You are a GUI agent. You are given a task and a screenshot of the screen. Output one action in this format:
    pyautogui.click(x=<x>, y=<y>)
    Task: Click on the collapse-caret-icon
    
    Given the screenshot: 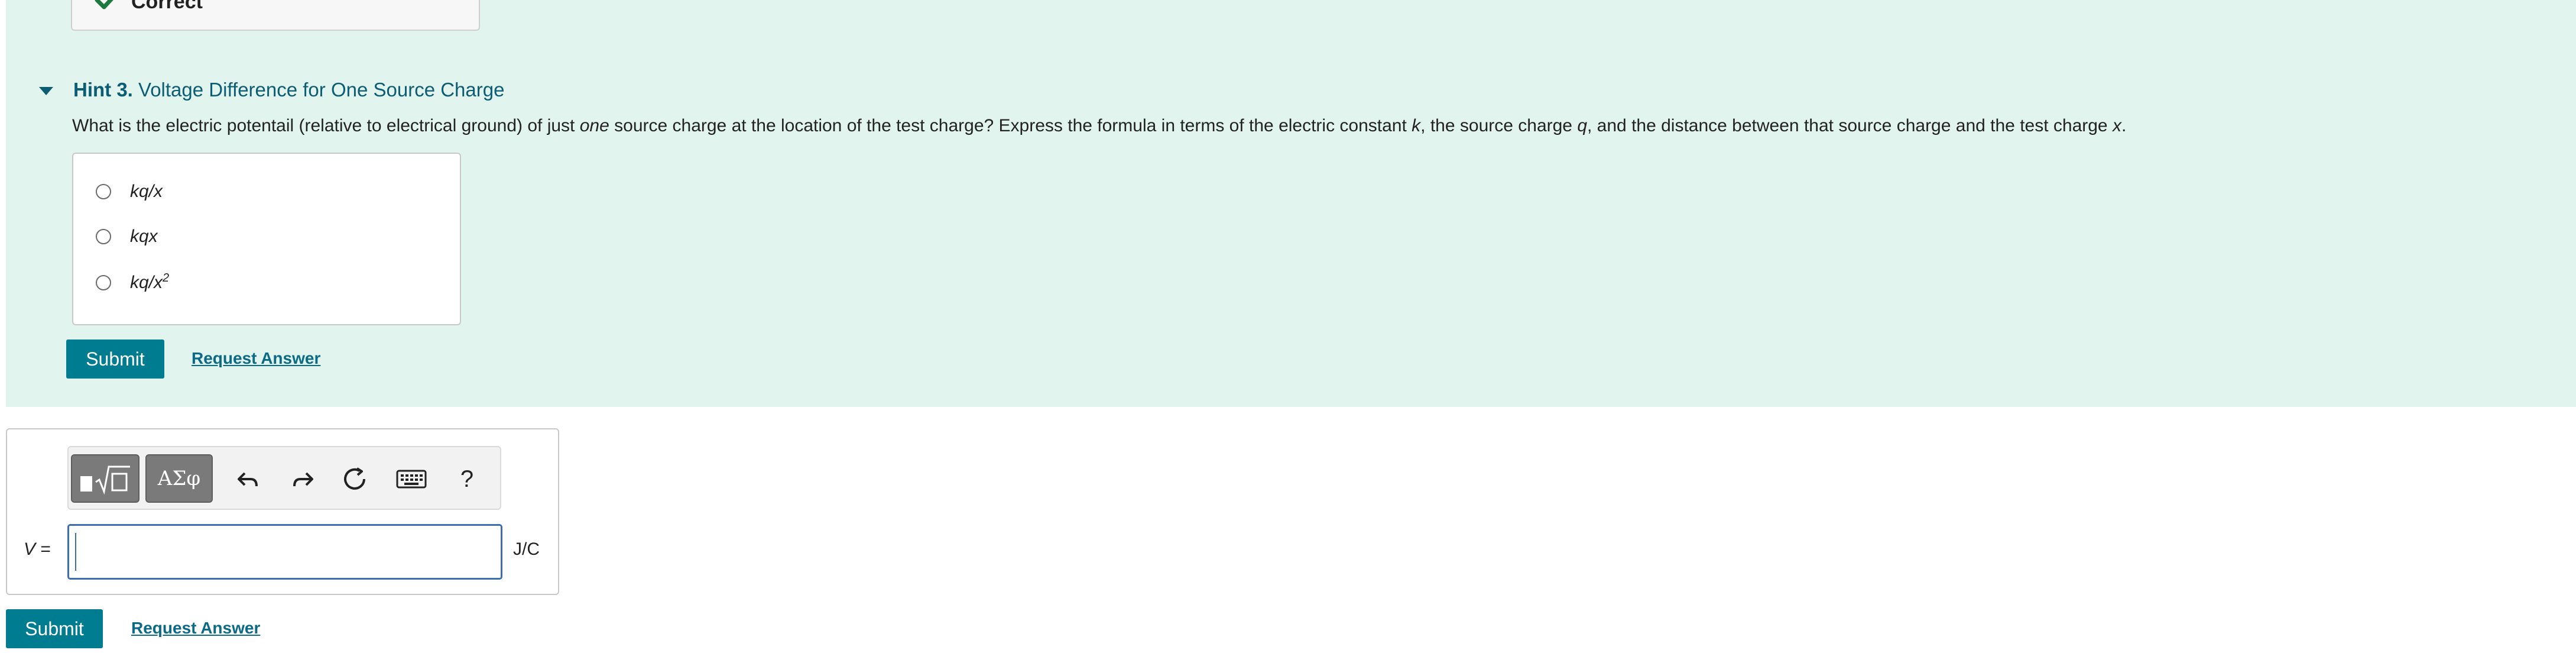 What is the action you would take?
    pyautogui.click(x=46, y=91)
    